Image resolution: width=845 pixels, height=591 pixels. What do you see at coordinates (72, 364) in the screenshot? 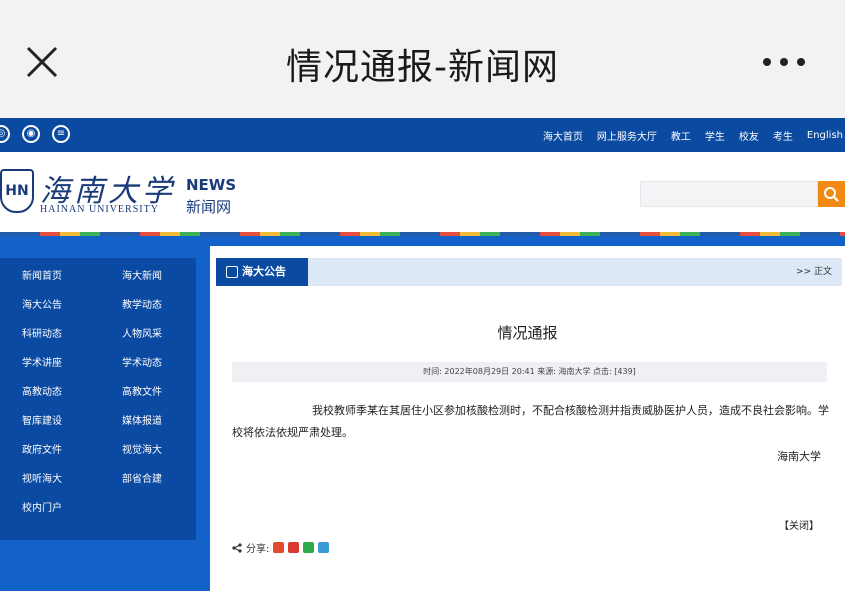
I see `nav-item: 学术讲座` at bounding box center [72, 364].